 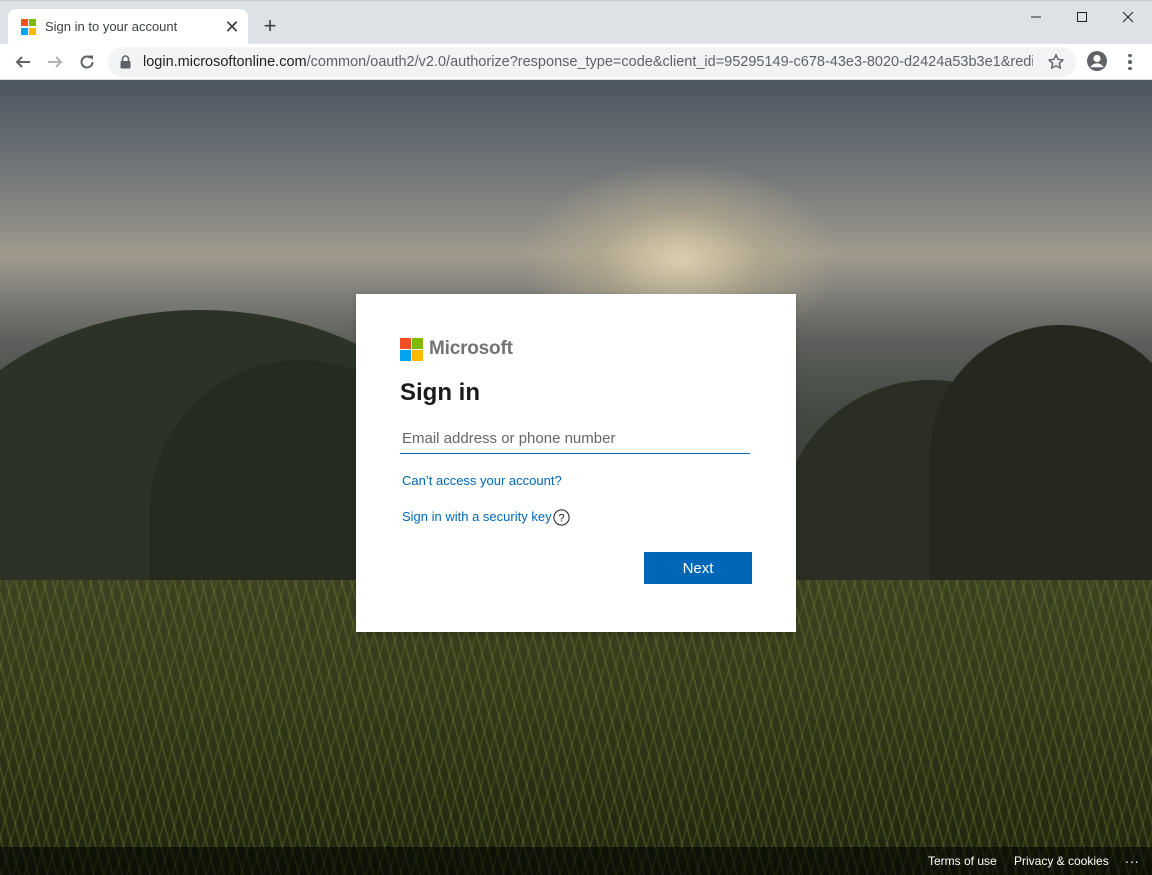 I want to click on cant-access-account-link: Can’t access your account?, so click(x=482, y=480).